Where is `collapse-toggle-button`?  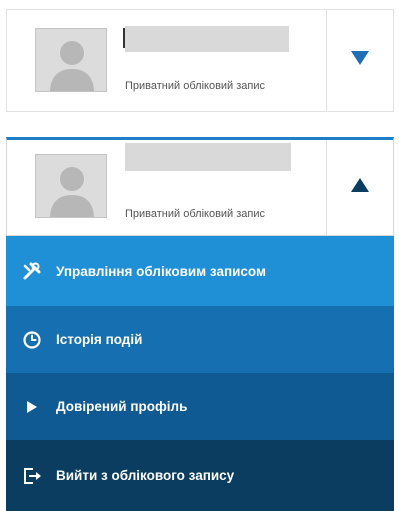 collapse-toggle-button is located at coordinates (360, 187).